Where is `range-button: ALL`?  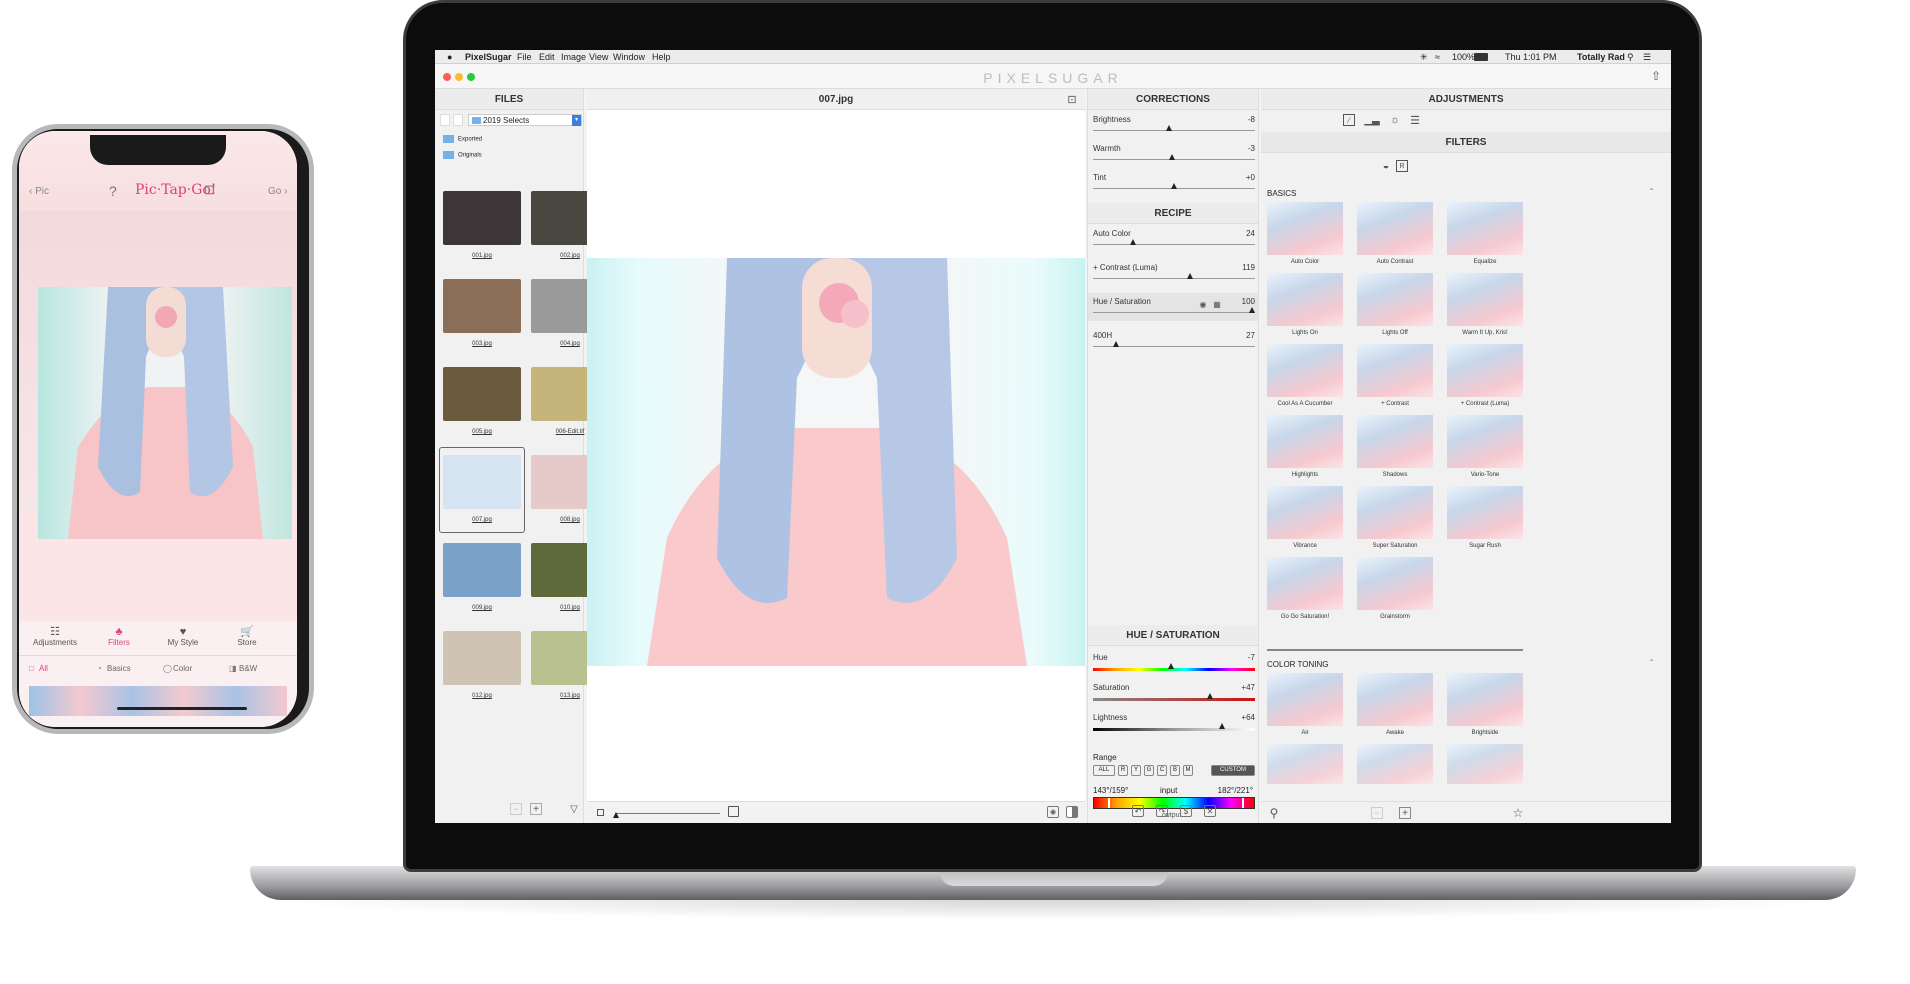 range-button: ALL is located at coordinates (1104, 770).